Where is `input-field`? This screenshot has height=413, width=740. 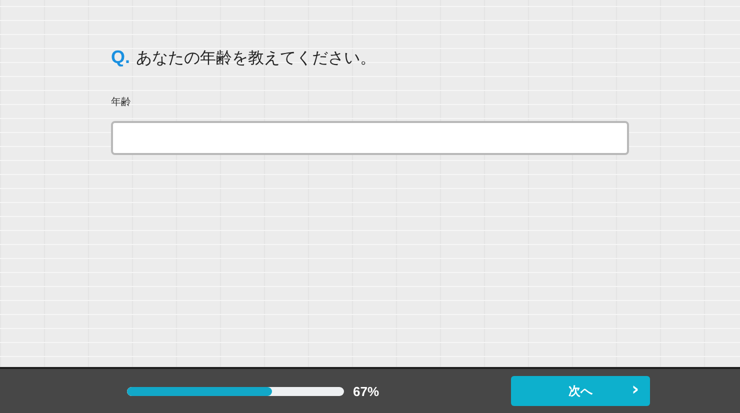 input-field is located at coordinates (370, 138).